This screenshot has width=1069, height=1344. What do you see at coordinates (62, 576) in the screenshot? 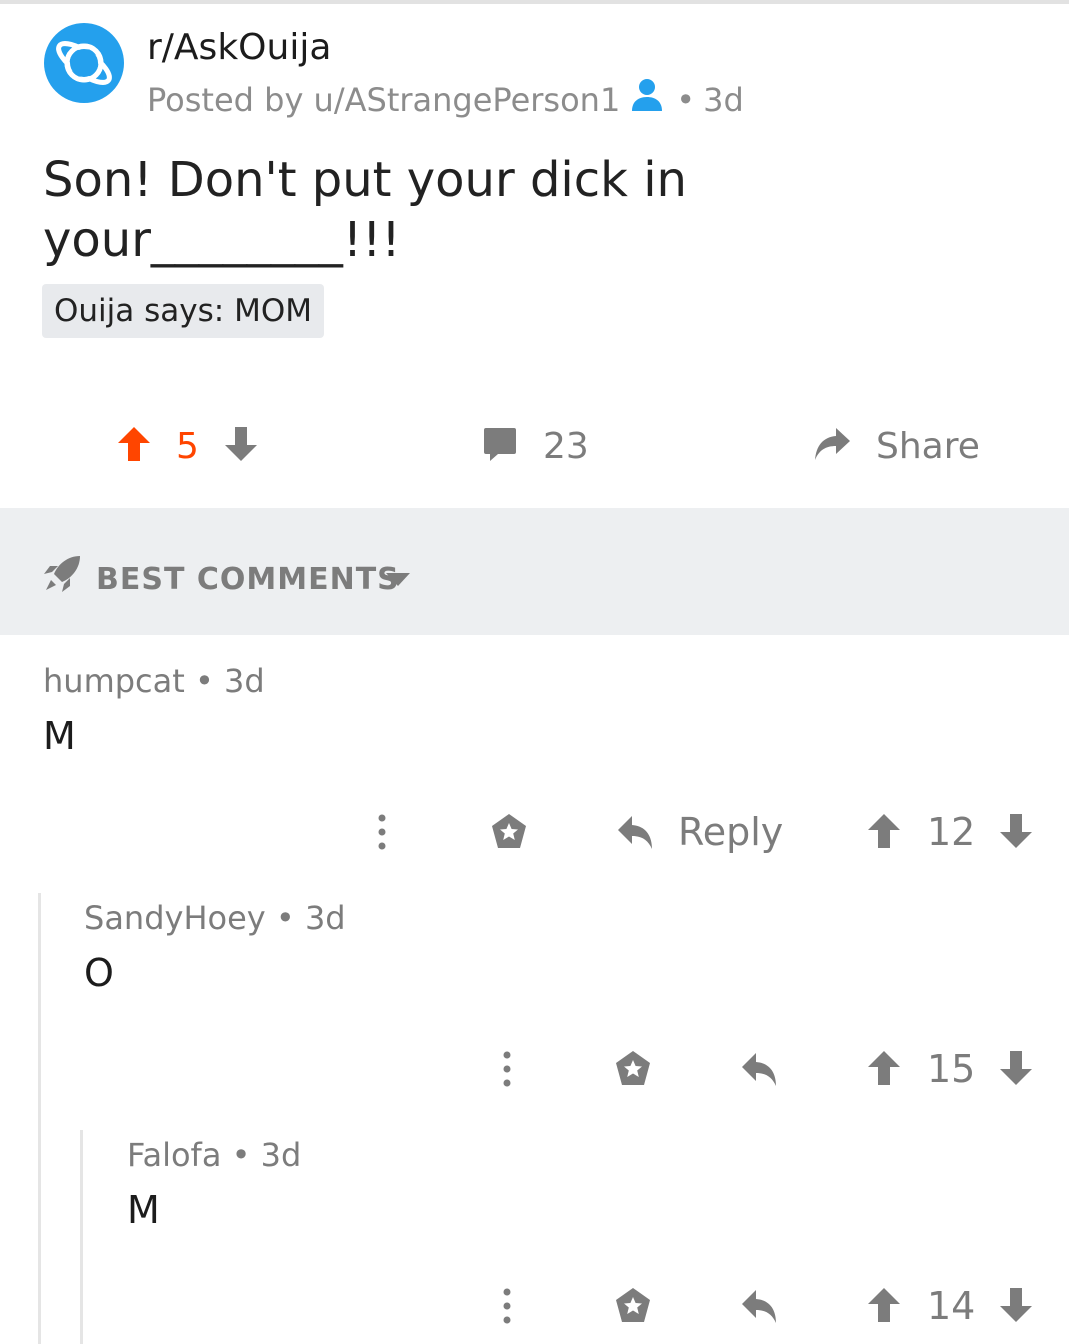
I see `rocket-icon` at bounding box center [62, 576].